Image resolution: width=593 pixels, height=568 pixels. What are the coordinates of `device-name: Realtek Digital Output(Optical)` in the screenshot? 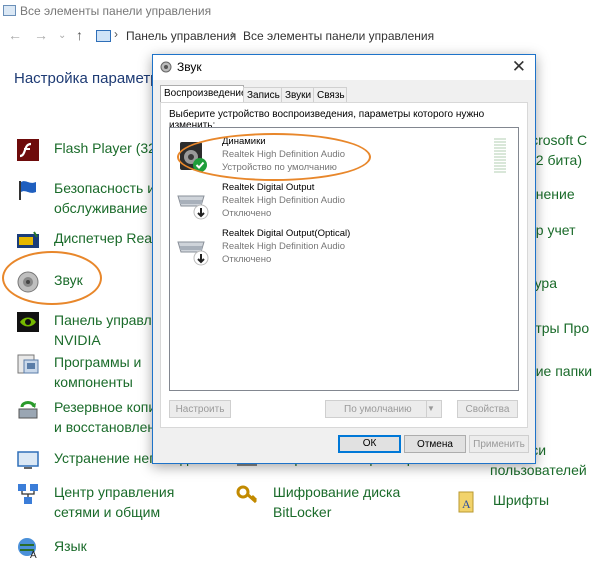 It's located at (286, 233).